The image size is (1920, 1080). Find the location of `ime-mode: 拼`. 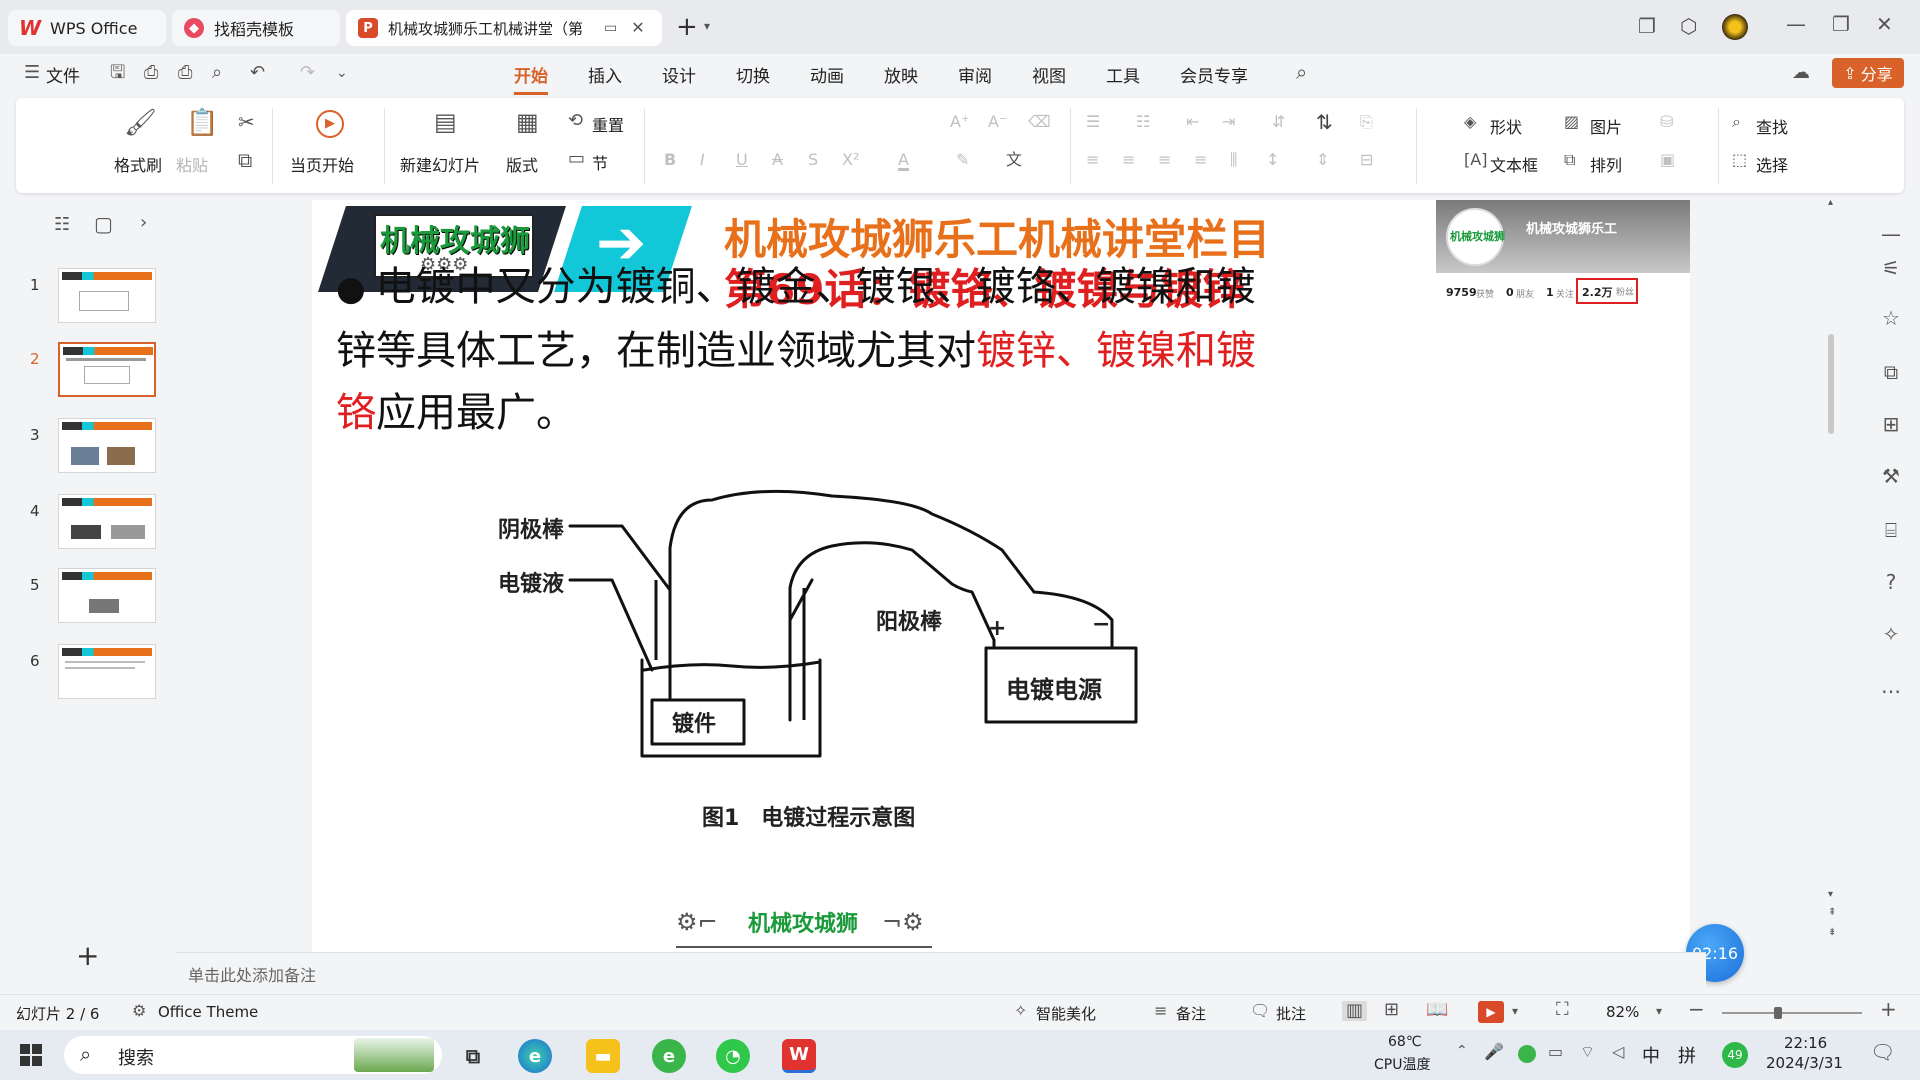

ime-mode: 拼 is located at coordinates (1687, 1055).